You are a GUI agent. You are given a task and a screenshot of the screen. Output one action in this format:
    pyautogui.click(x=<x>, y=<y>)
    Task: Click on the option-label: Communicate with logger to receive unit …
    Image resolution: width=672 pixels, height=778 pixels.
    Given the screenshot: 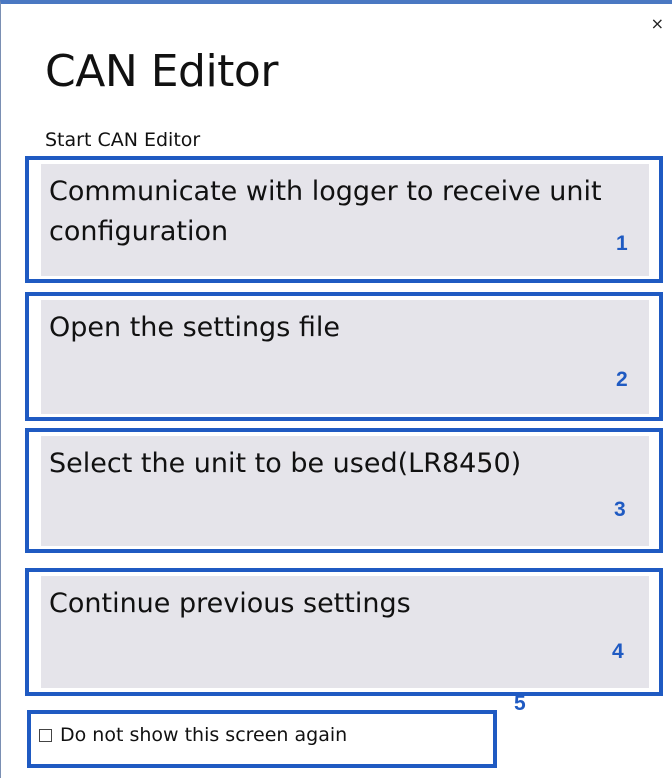 What is the action you would take?
    pyautogui.click(x=325, y=211)
    